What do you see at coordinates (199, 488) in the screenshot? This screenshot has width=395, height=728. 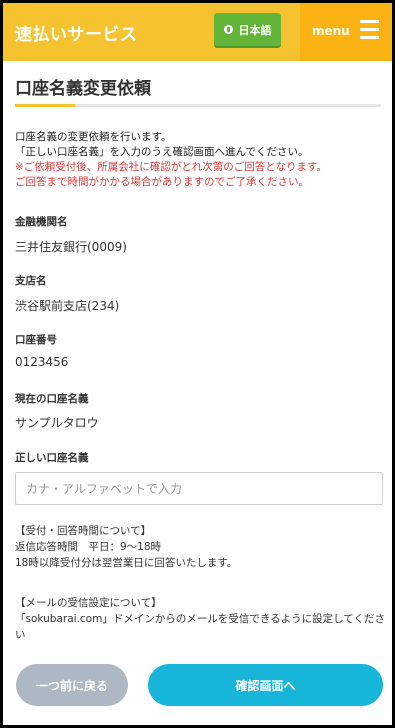 I see `correct-name-input` at bounding box center [199, 488].